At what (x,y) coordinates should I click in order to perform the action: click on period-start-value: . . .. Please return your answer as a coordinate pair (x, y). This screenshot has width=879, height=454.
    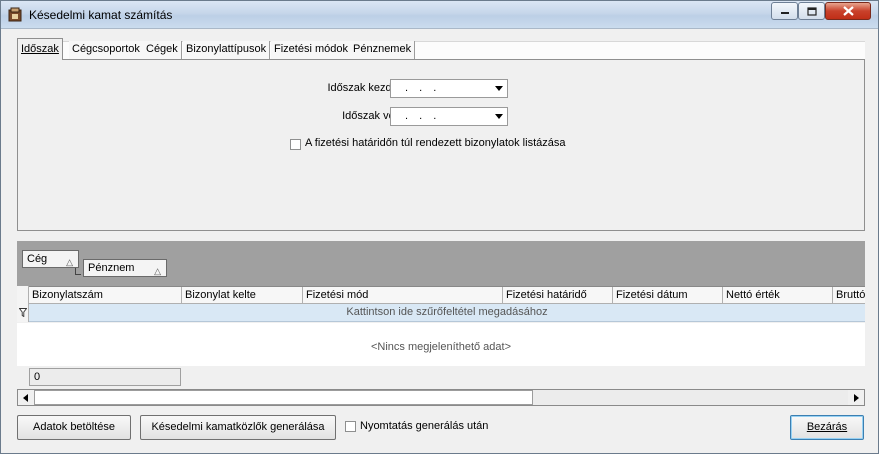
    Looking at the image, I should click on (423, 88).